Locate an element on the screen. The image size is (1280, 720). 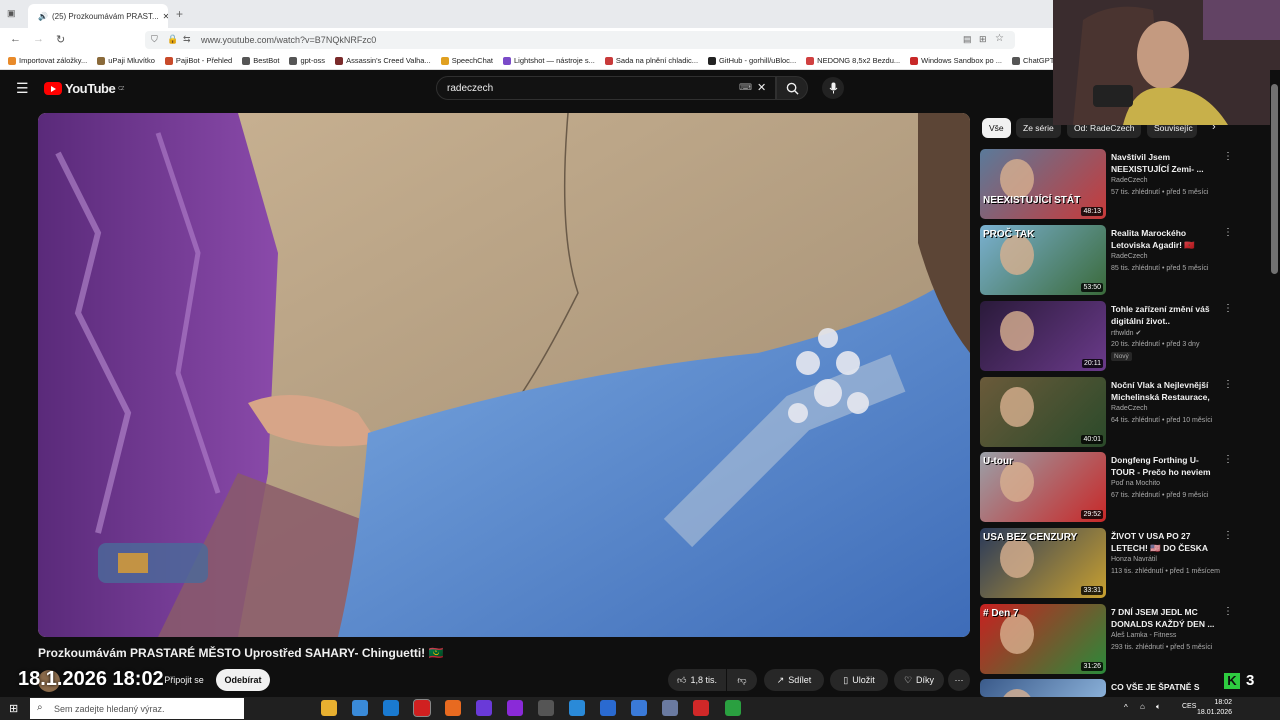
close-tab-icon: ✕ is located at coordinates (165, 16).